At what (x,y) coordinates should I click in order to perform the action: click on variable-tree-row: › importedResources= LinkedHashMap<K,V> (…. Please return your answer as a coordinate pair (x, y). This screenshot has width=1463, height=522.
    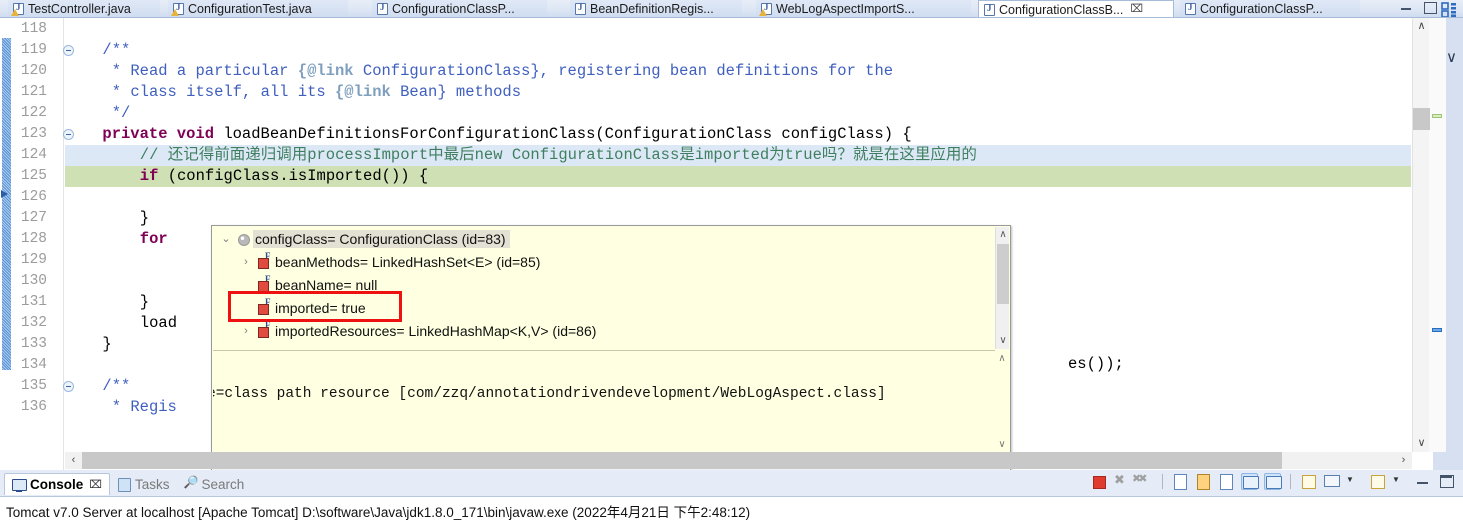
    Looking at the image, I should click on (604, 330).